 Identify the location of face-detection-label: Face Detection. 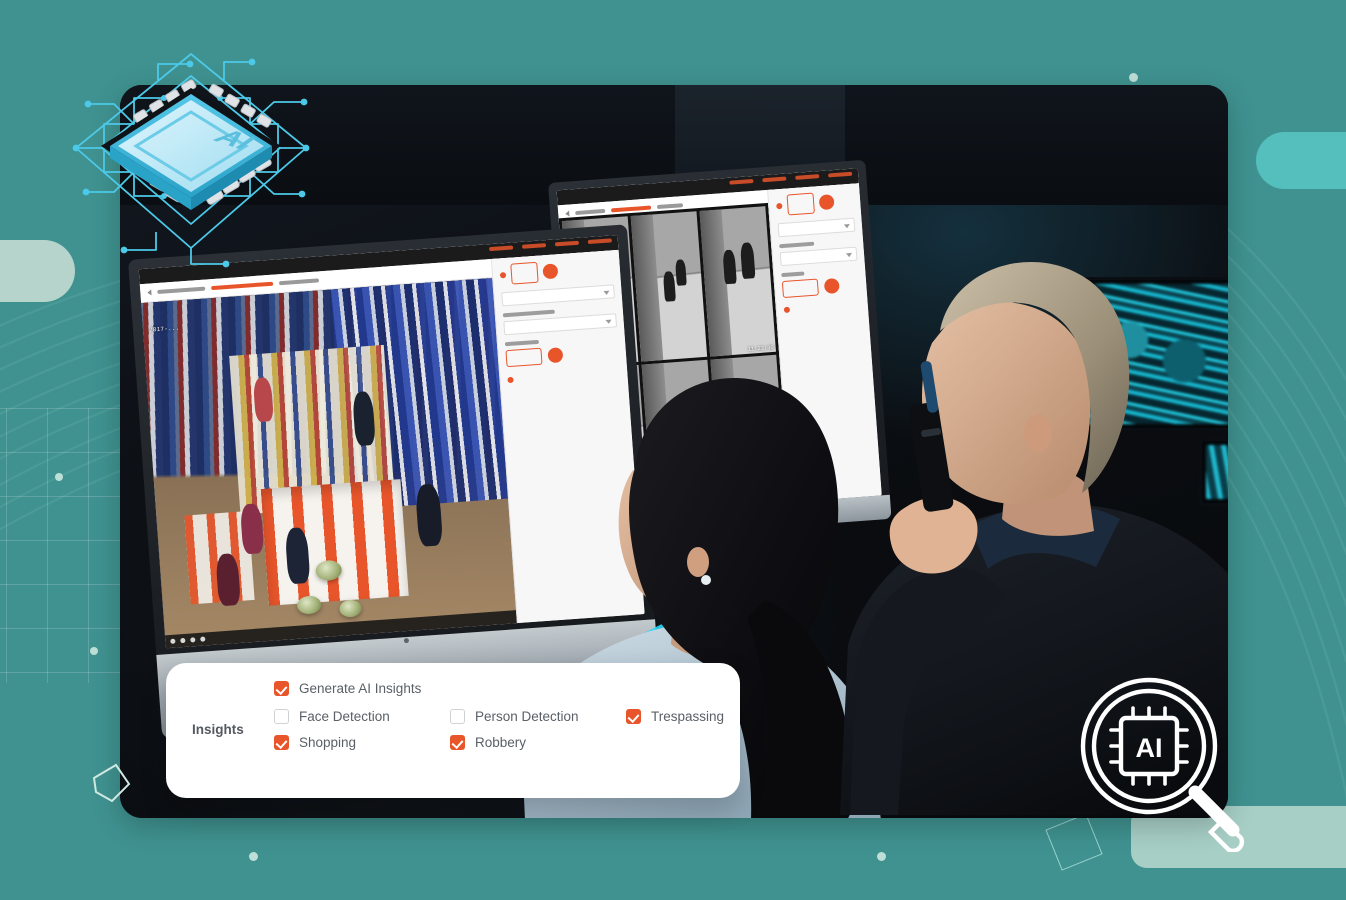
(344, 716).